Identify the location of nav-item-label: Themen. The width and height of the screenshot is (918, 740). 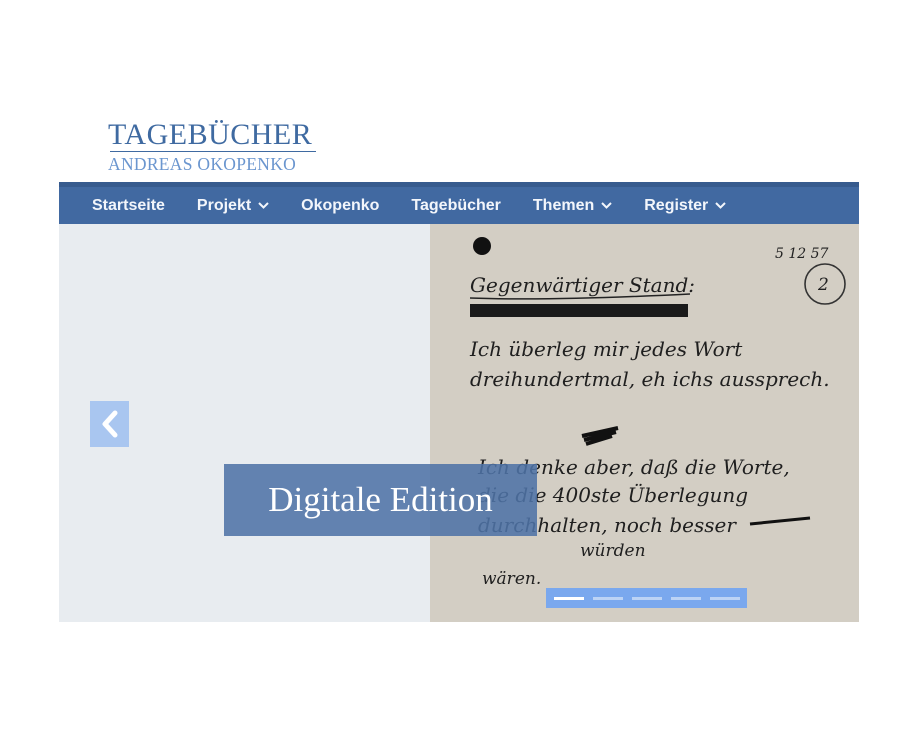
(563, 205).